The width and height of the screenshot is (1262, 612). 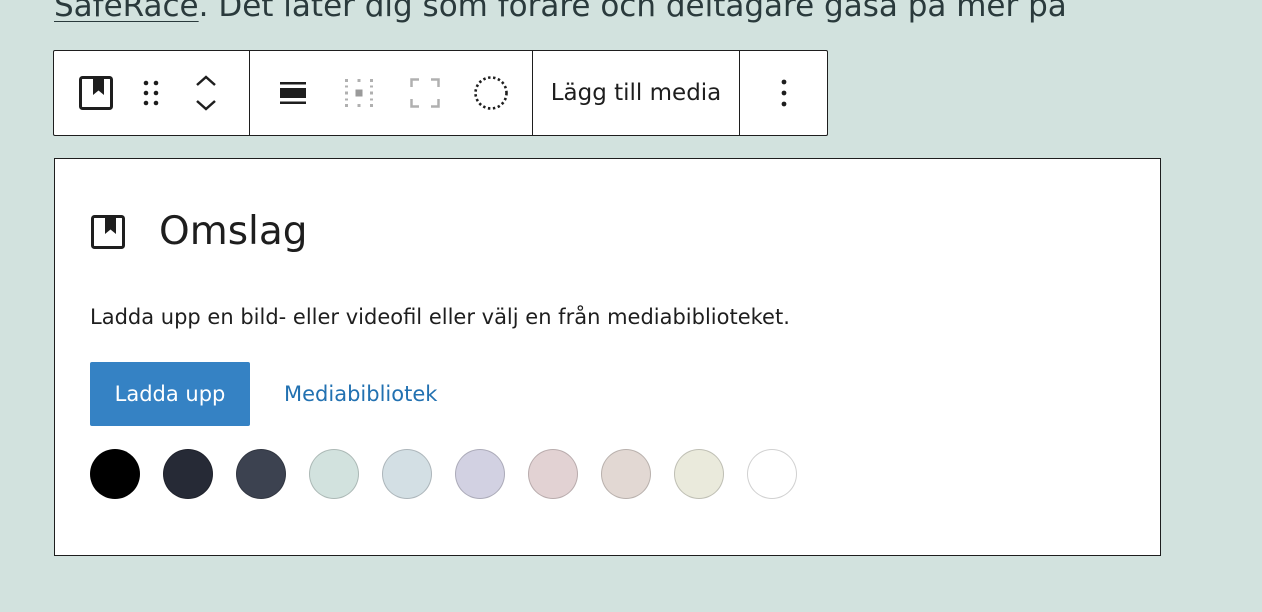 I want to click on position-grid-icon, so click(x=359, y=93).